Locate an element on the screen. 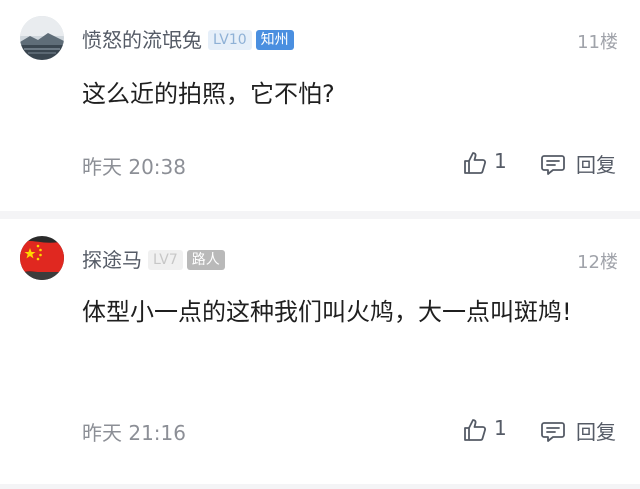 The image size is (640, 489). location-badge: 路人 is located at coordinates (205, 260).